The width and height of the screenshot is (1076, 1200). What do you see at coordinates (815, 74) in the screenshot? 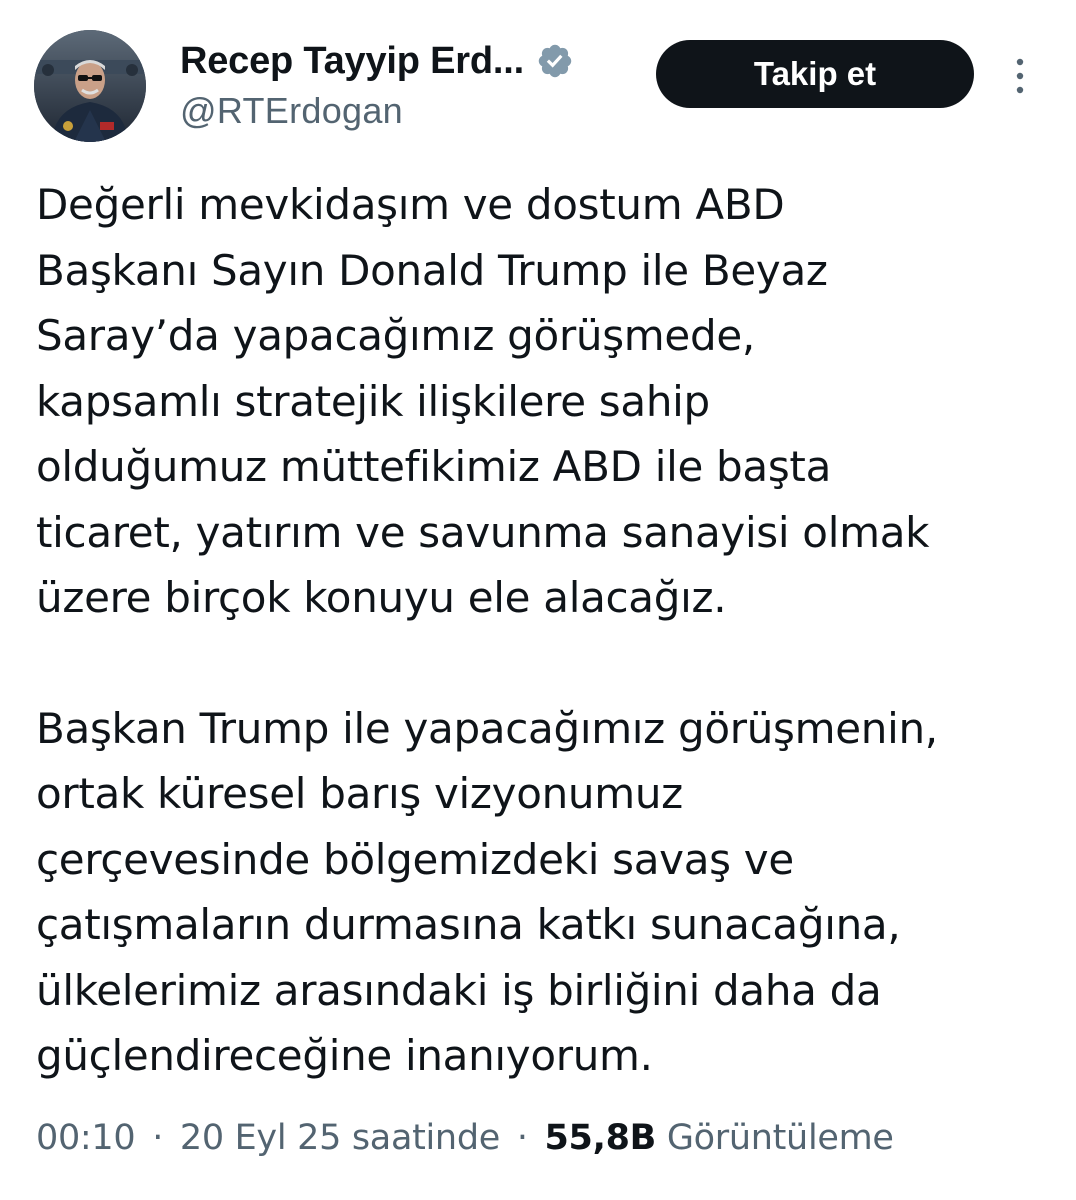
I see `follow-button: Takip et` at bounding box center [815, 74].